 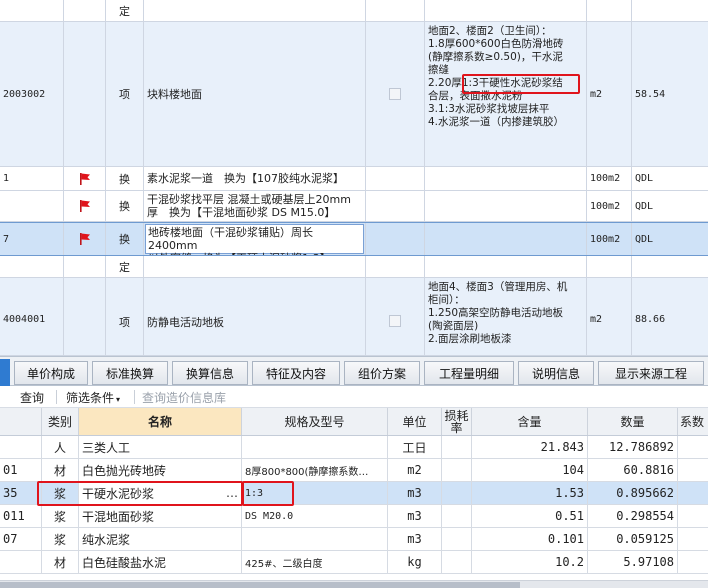 What do you see at coordinates (60, 421) in the screenshot?
I see `header-category: 类别` at bounding box center [60, 421].